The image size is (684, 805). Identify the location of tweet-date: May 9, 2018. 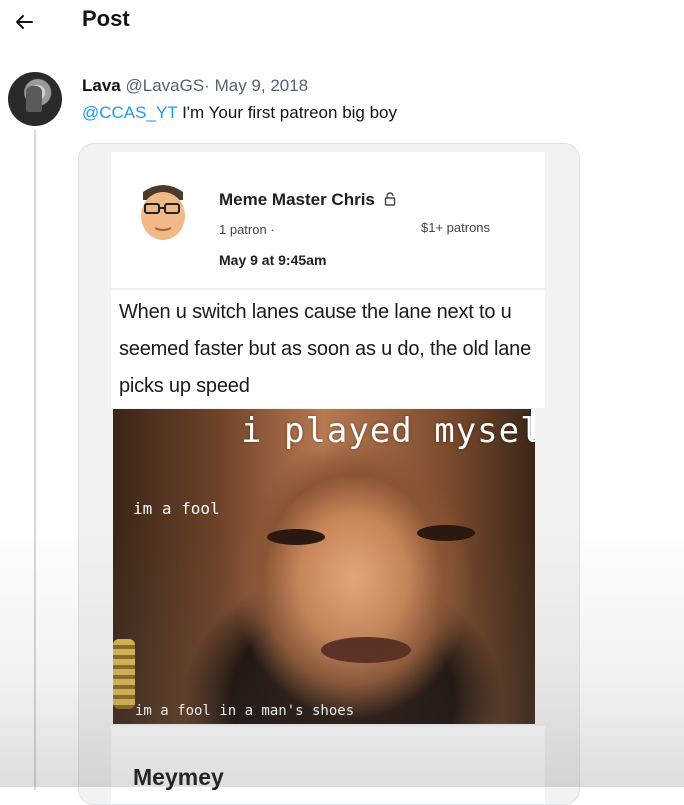
(262, 85).